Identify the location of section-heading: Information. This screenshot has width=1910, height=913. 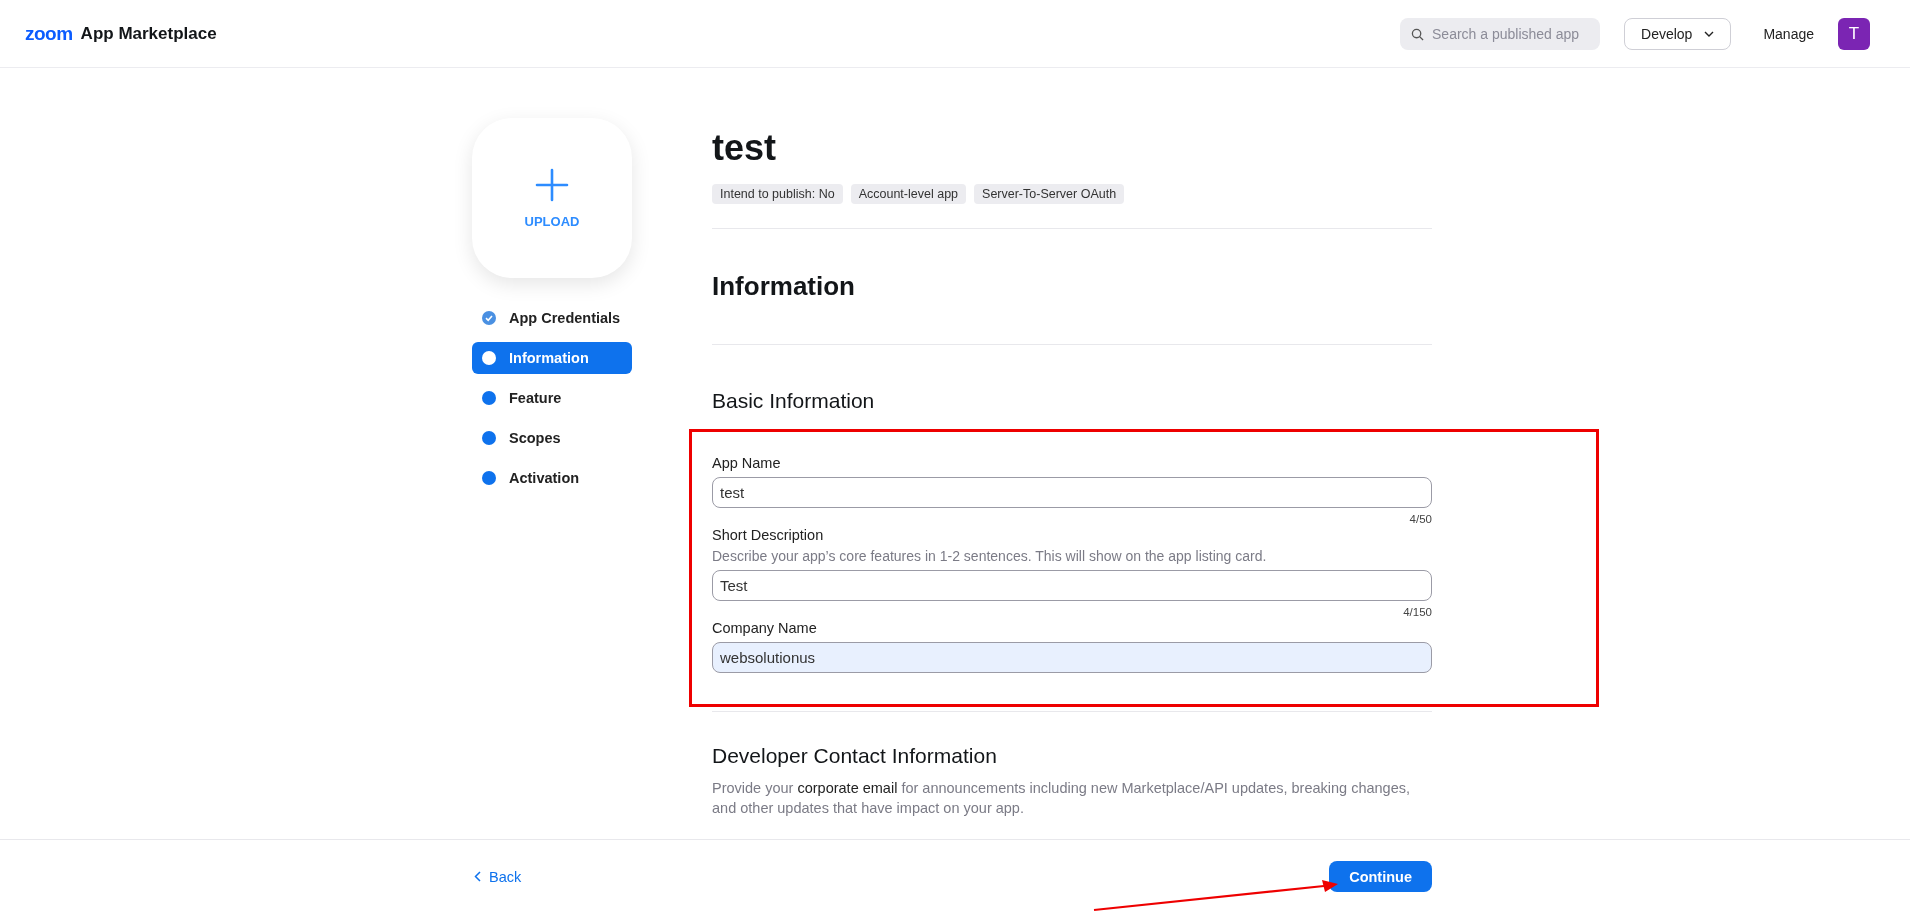
(784, 286).